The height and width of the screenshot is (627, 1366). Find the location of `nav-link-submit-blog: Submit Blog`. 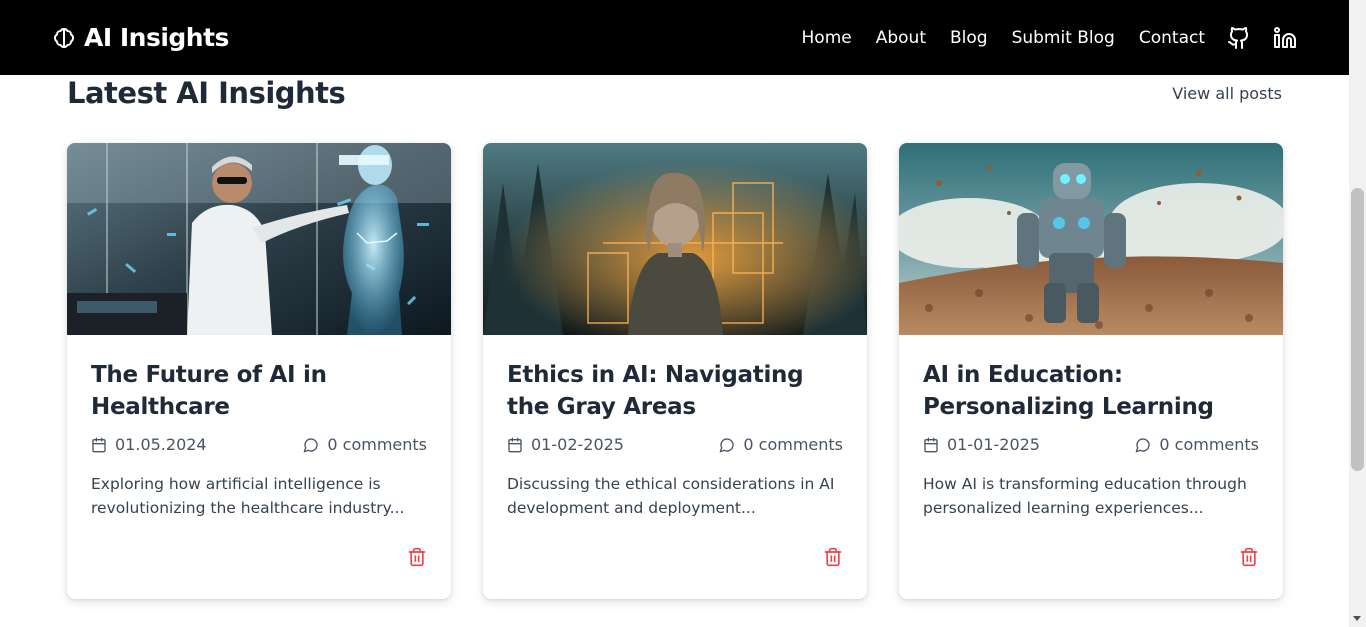

nav-link-submit-blog: Submit Blog is located at coordinates (1063, 38).